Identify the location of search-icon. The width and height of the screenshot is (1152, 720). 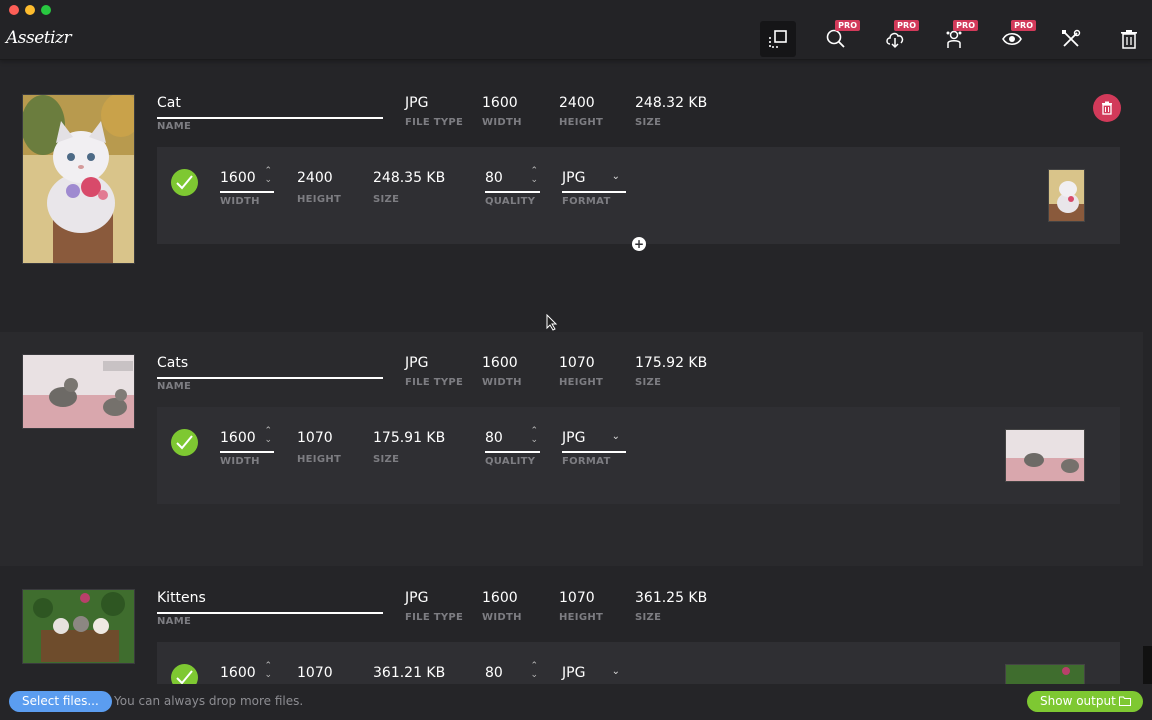
(835, 38).